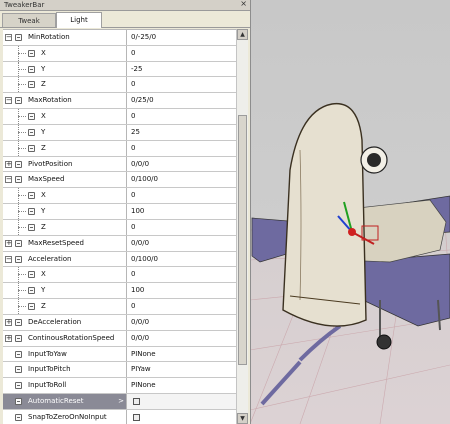 The image size is (450, 424). I want to click on property-row: InputToPitch PIYaw, so click(119, 370).